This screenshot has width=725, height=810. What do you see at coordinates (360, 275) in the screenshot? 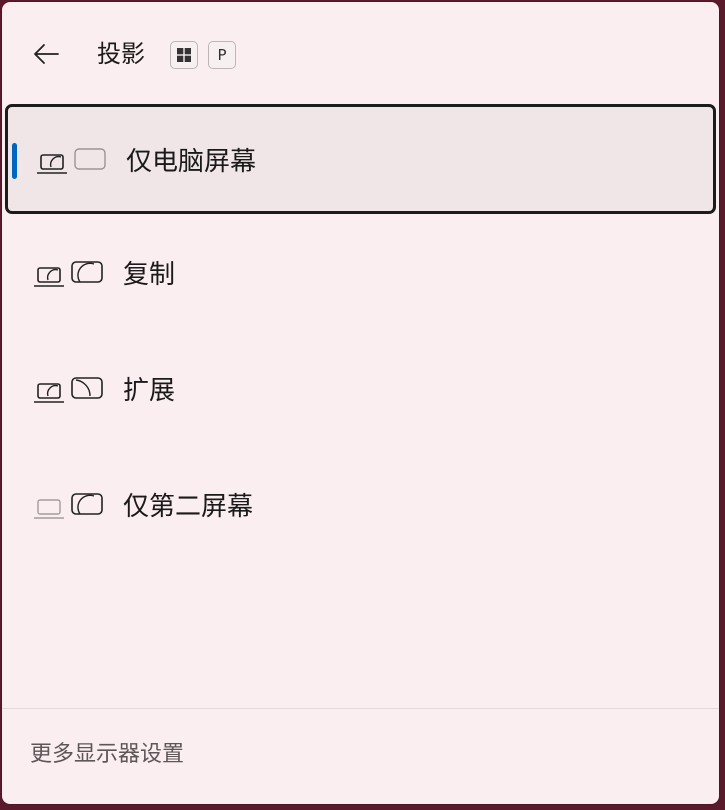
I see `option-duplicate: 复制` at bounding box center [360, 275].